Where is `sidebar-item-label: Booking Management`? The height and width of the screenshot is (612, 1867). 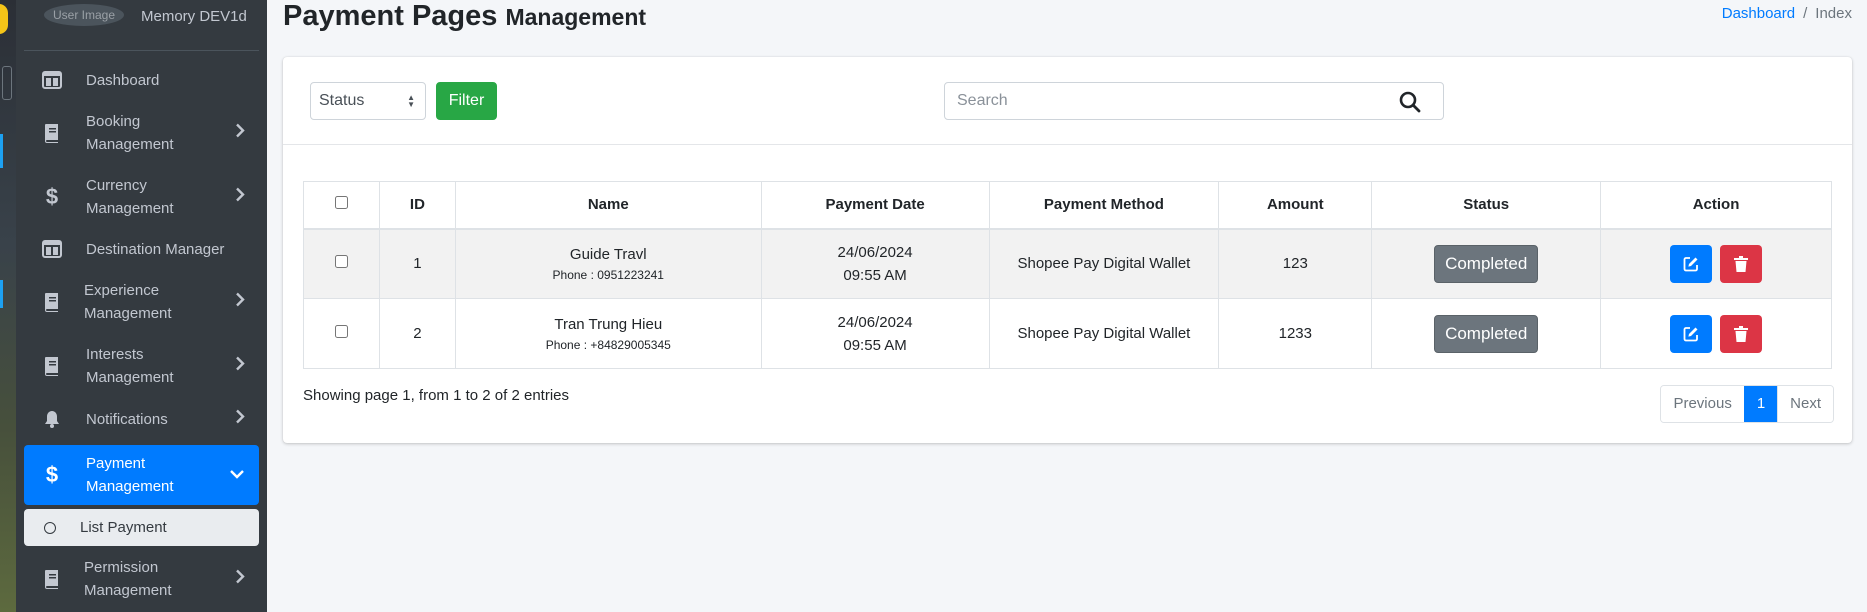
sidebar-item-label: Booking Management is located at coordinates (130, 133).